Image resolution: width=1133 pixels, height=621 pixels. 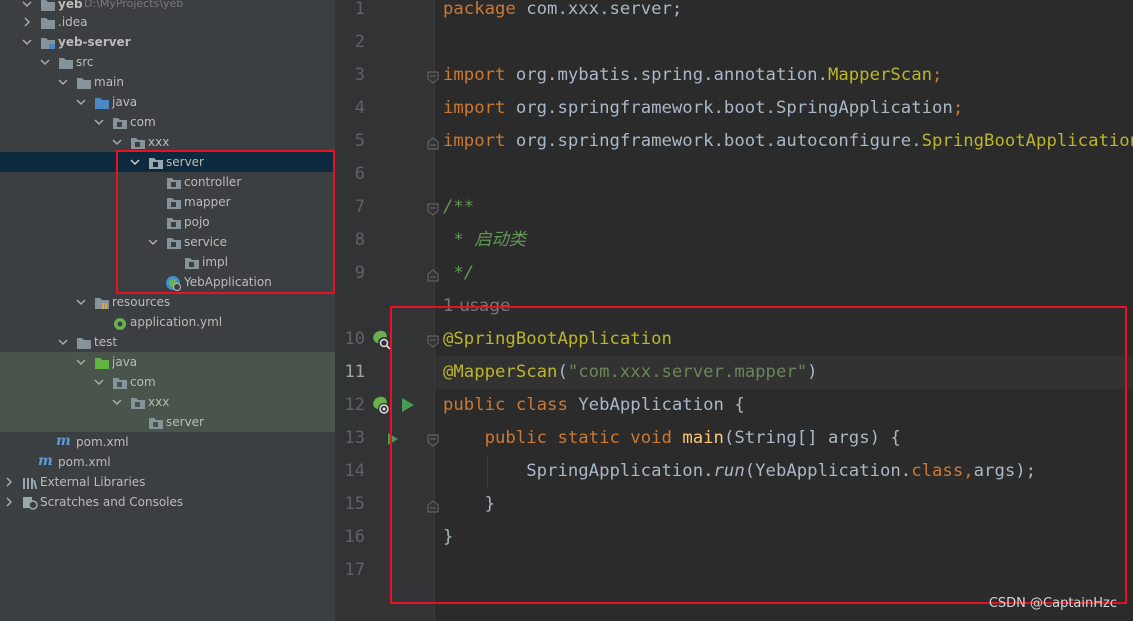 What do you see at coordinates (102, 442) in the screenshot?
I see `tree-label: pom.xml` at bounding box center [102, 442].